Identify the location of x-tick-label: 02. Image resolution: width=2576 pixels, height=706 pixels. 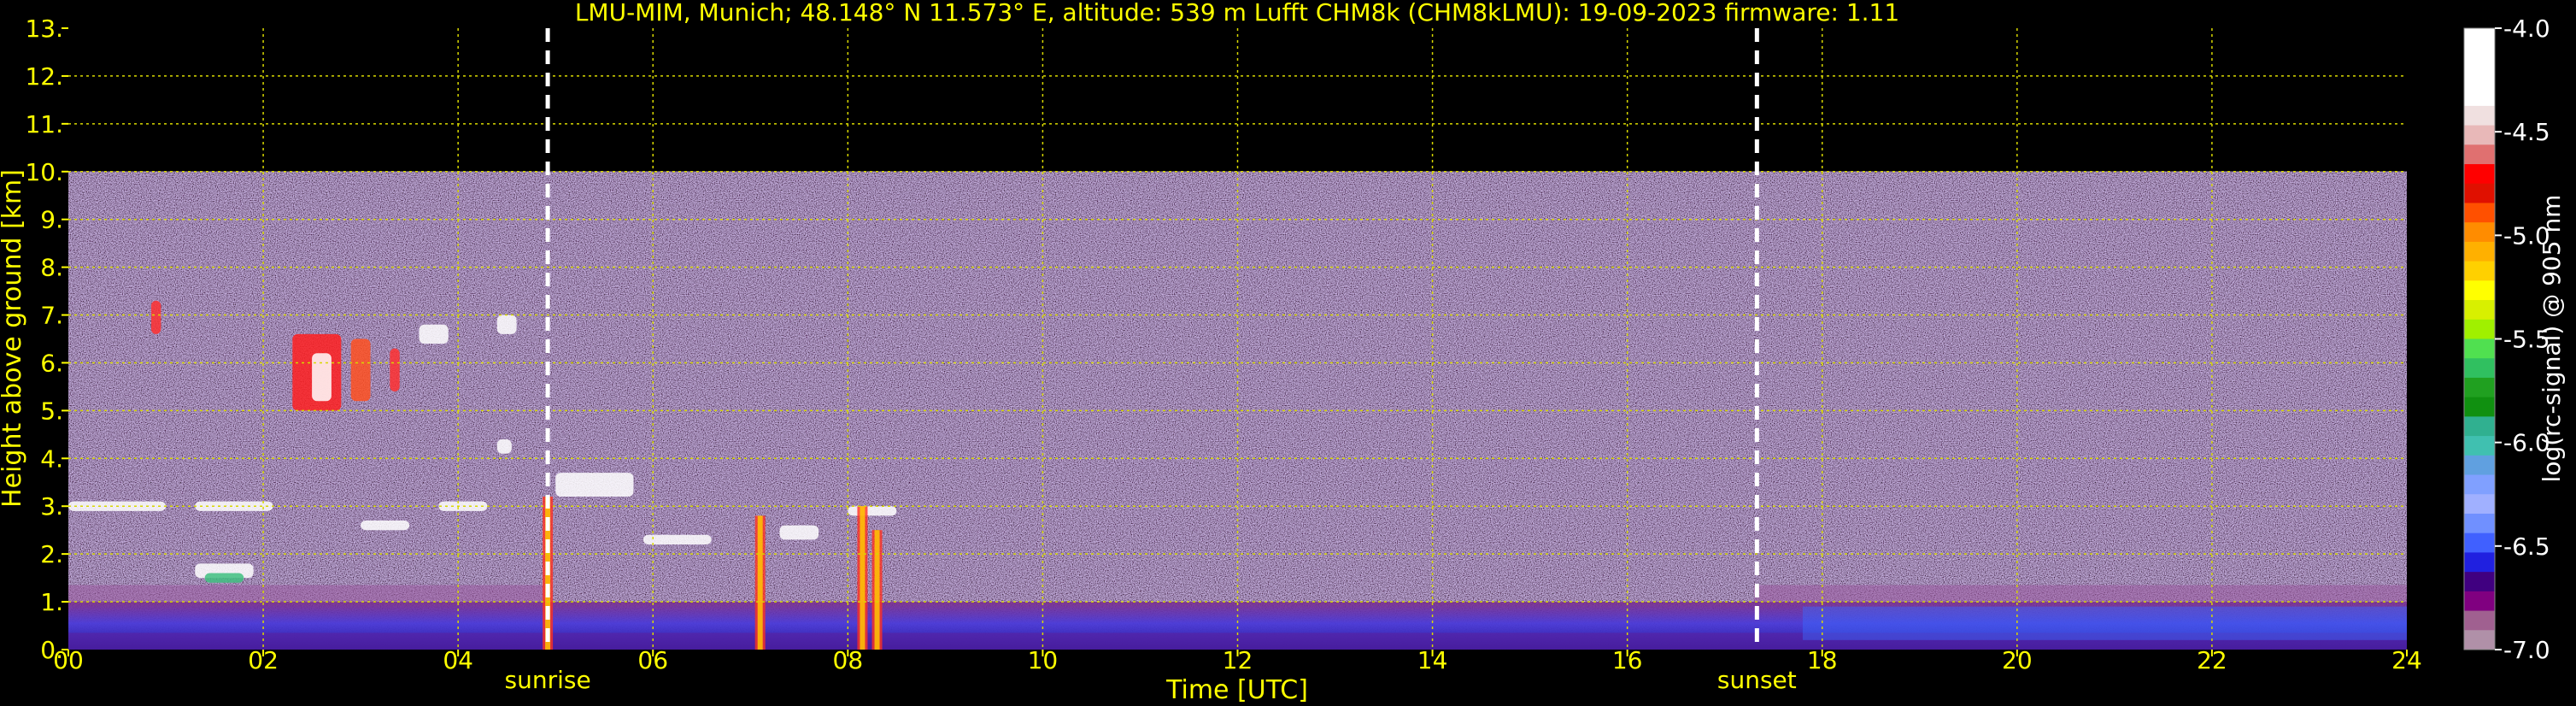
(263, 660).